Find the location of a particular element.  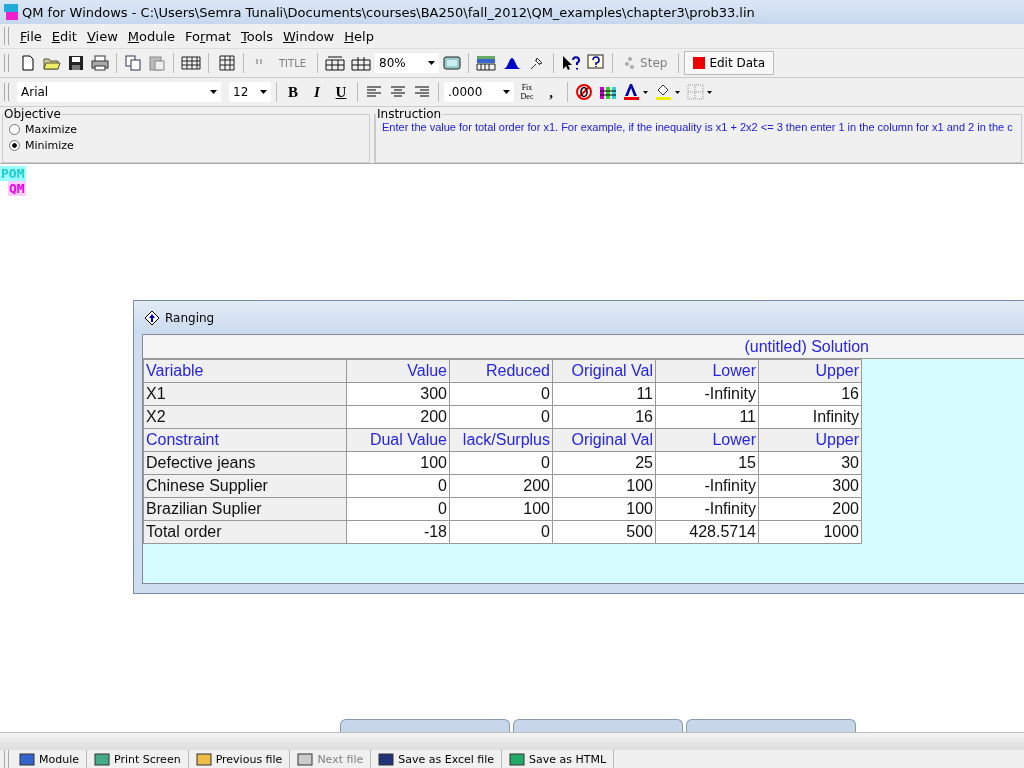

toolbar-button: Module is located at coordinates (49, 759).